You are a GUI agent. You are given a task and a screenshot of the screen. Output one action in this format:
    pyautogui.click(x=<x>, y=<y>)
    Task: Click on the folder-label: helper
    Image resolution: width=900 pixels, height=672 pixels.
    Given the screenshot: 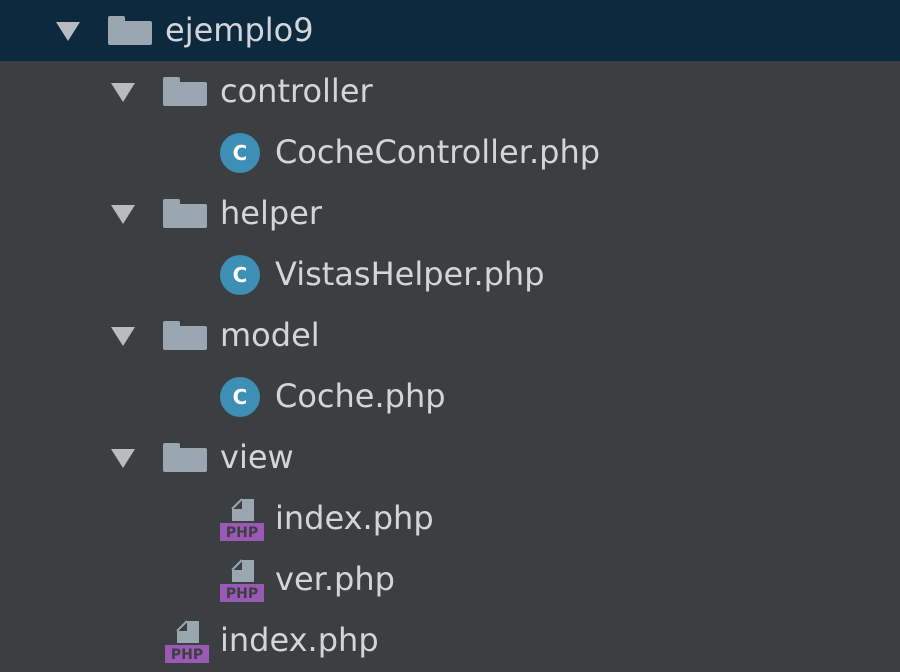 What is the action you would take?
    pyautogui.click(x=271, y=213)
    